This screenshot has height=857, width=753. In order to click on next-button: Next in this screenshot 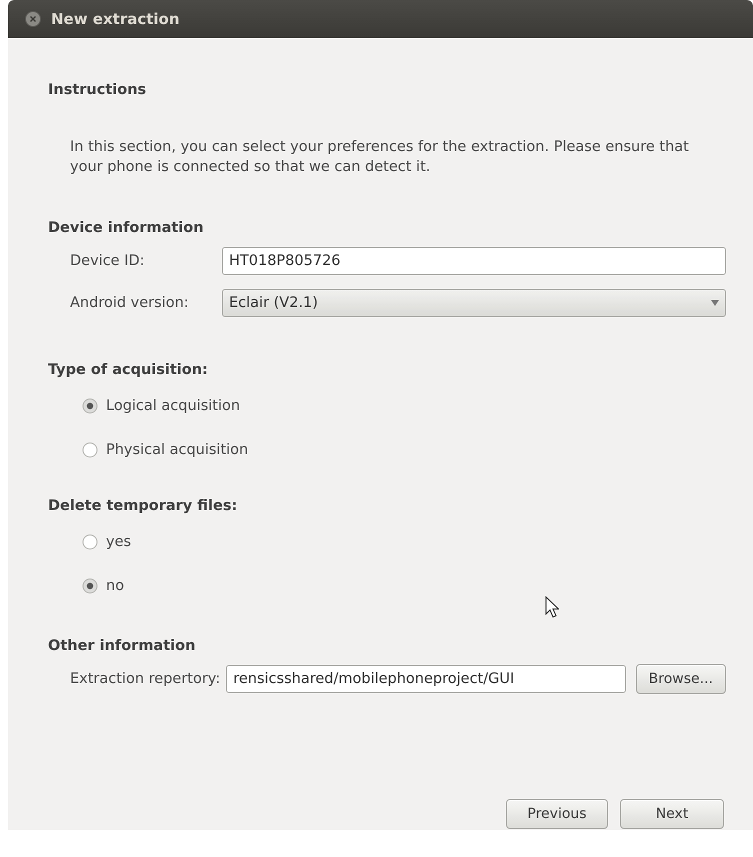, I will do `click(672, 814)`.